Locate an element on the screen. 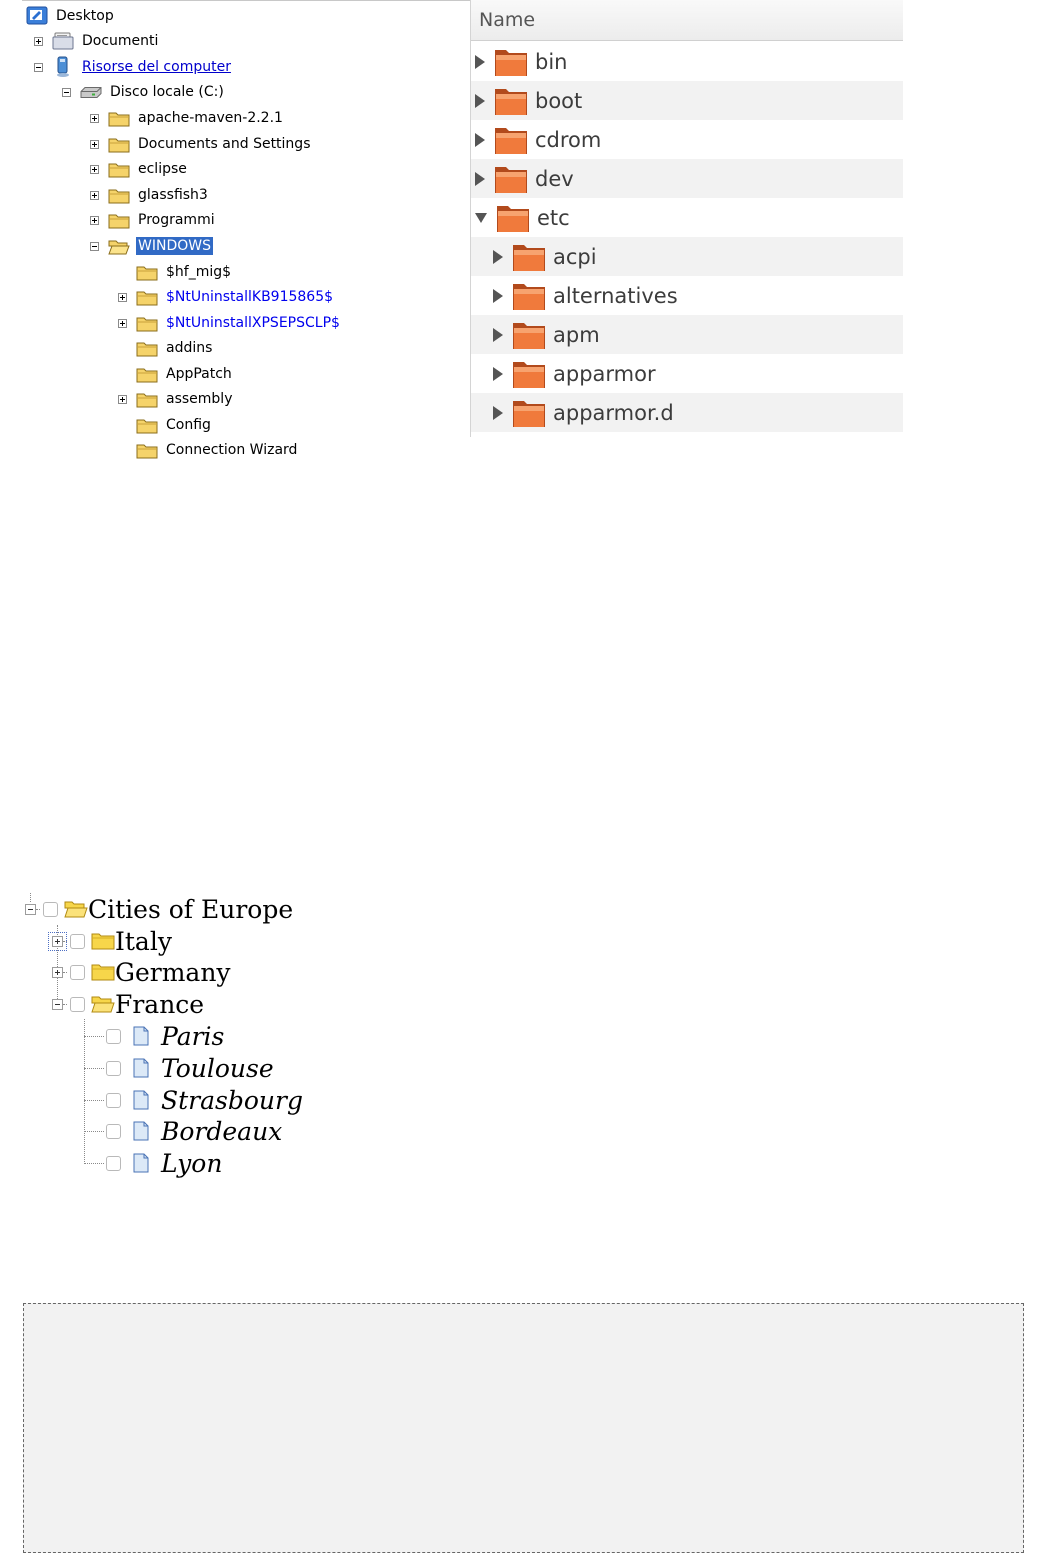 Image resolution: width=1047 pixels, height=1553 pixels. list-item-bin: bin is located at coordinates (687, 61).